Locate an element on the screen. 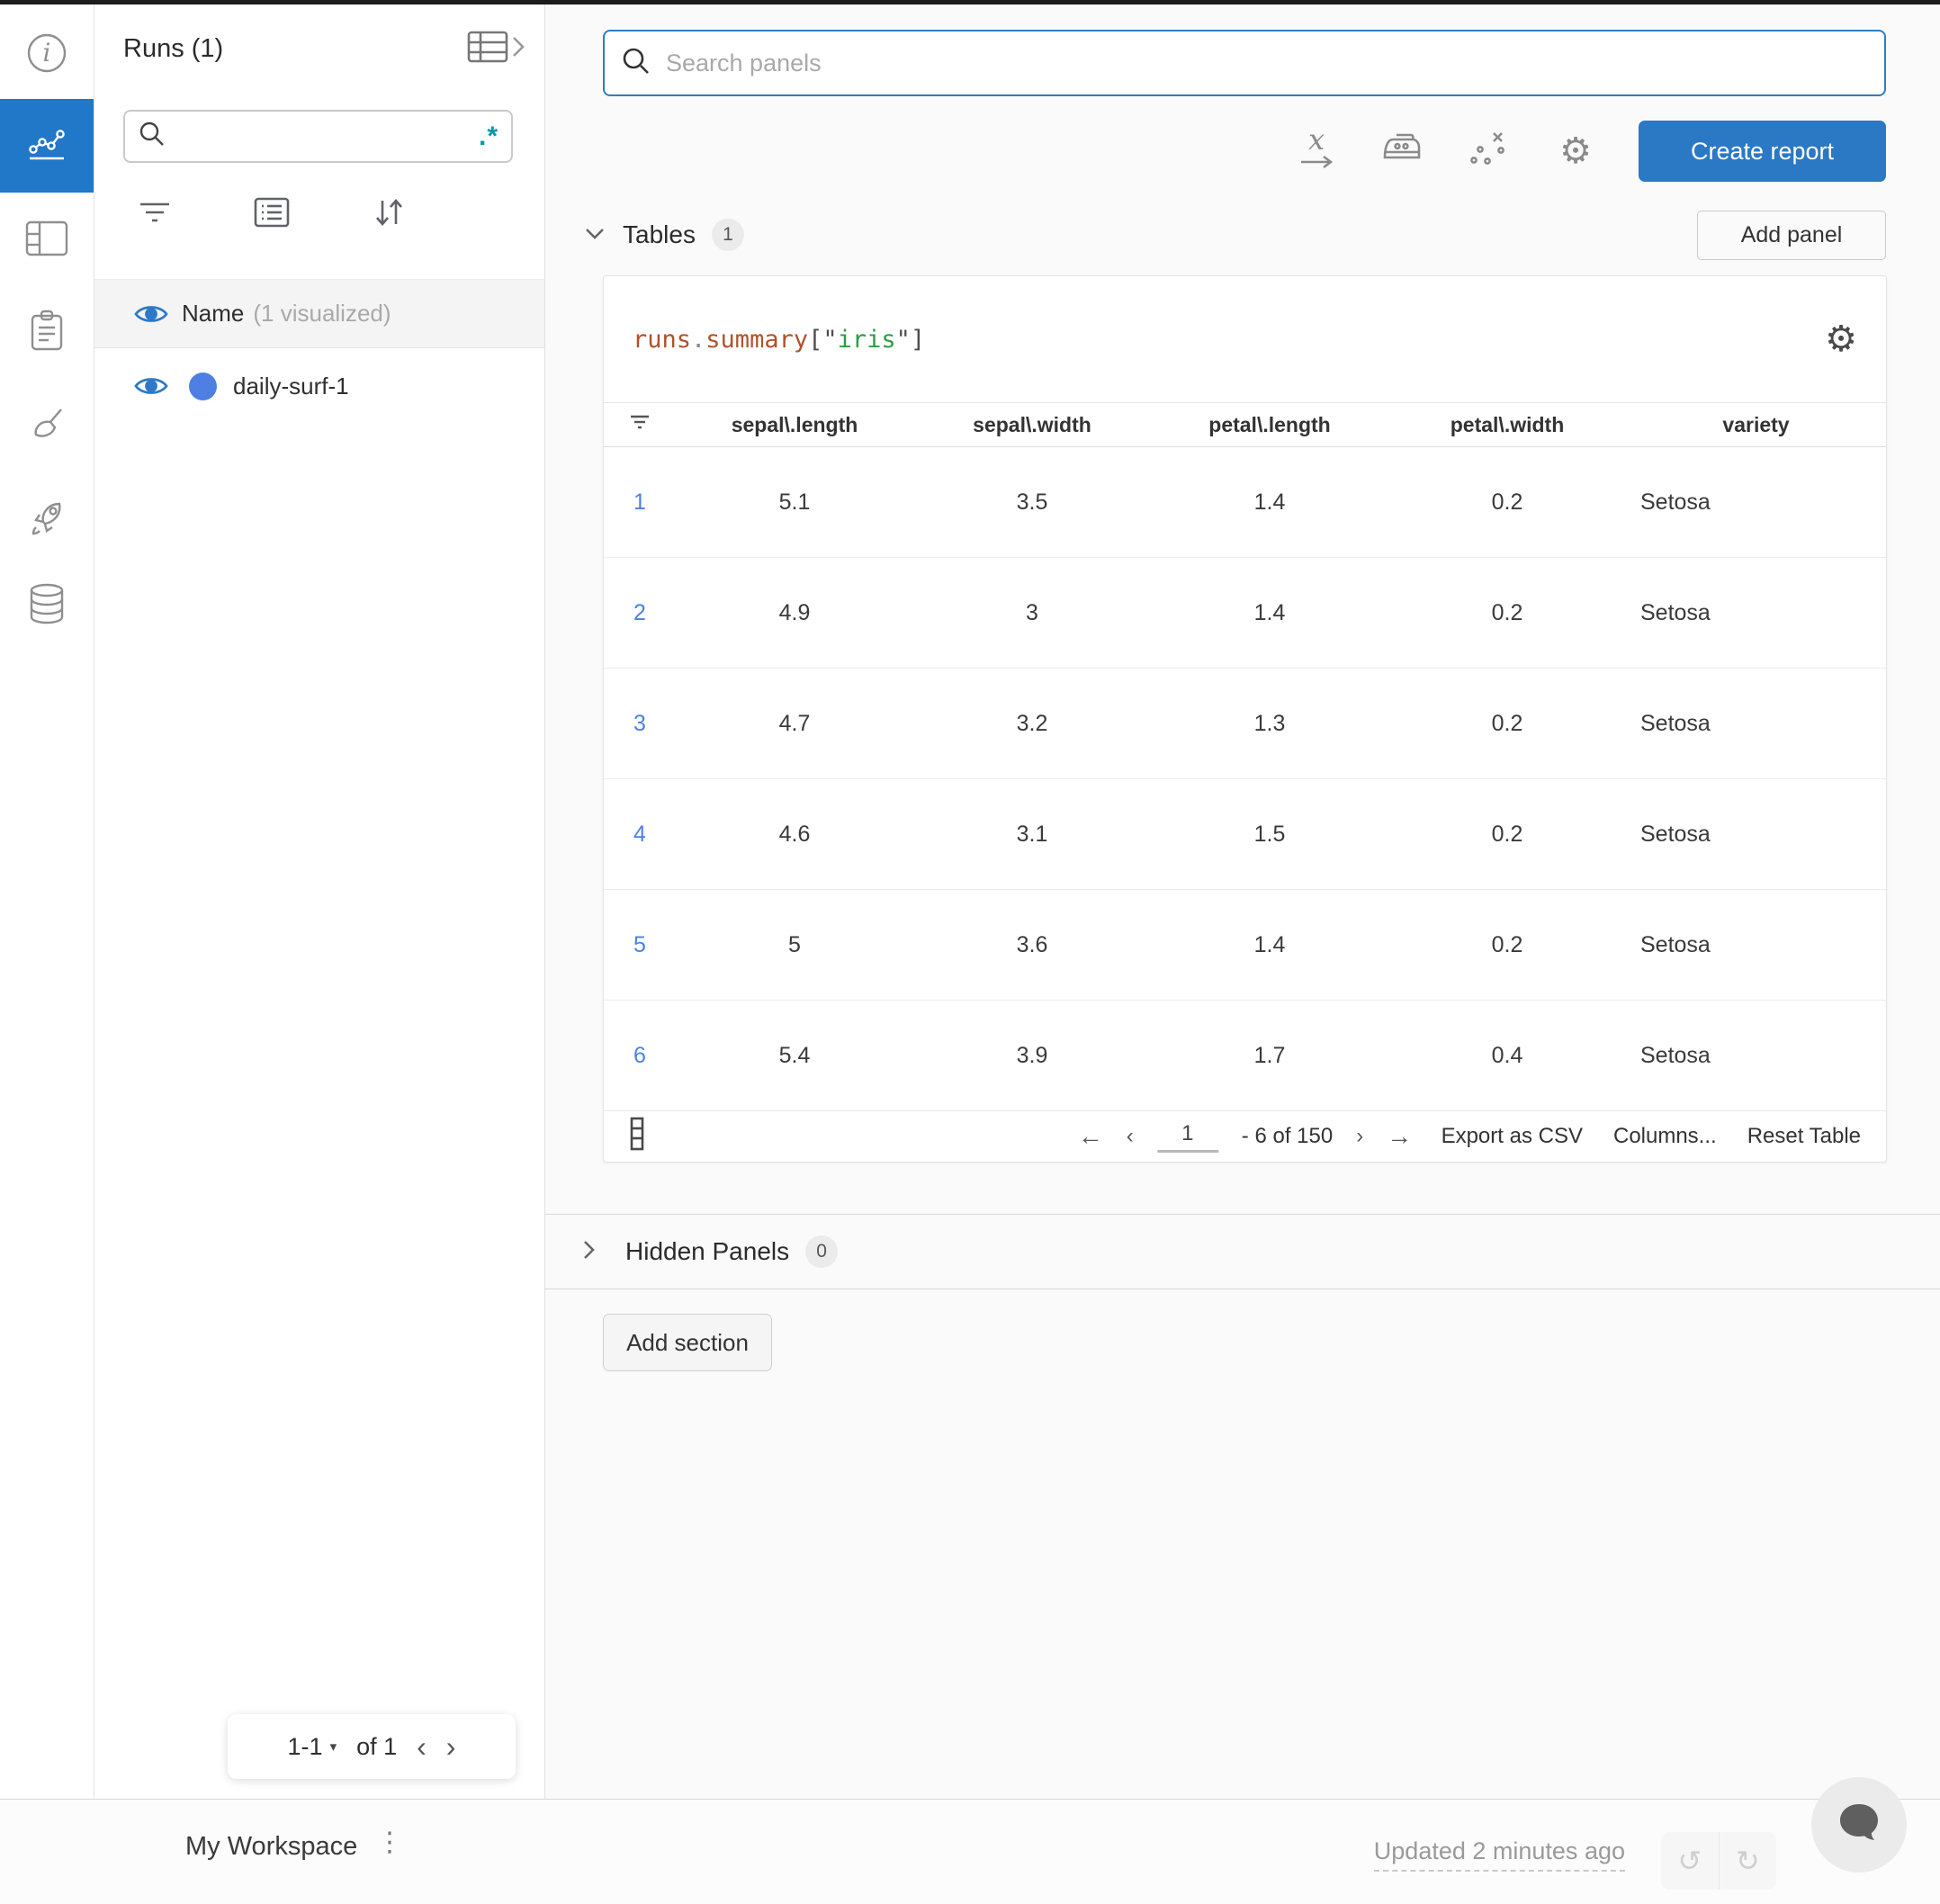 Image resolution: width=1940 pixels, height=1904 pixels. x-axis-settings-button: x is located at coordinates (1317, 149).